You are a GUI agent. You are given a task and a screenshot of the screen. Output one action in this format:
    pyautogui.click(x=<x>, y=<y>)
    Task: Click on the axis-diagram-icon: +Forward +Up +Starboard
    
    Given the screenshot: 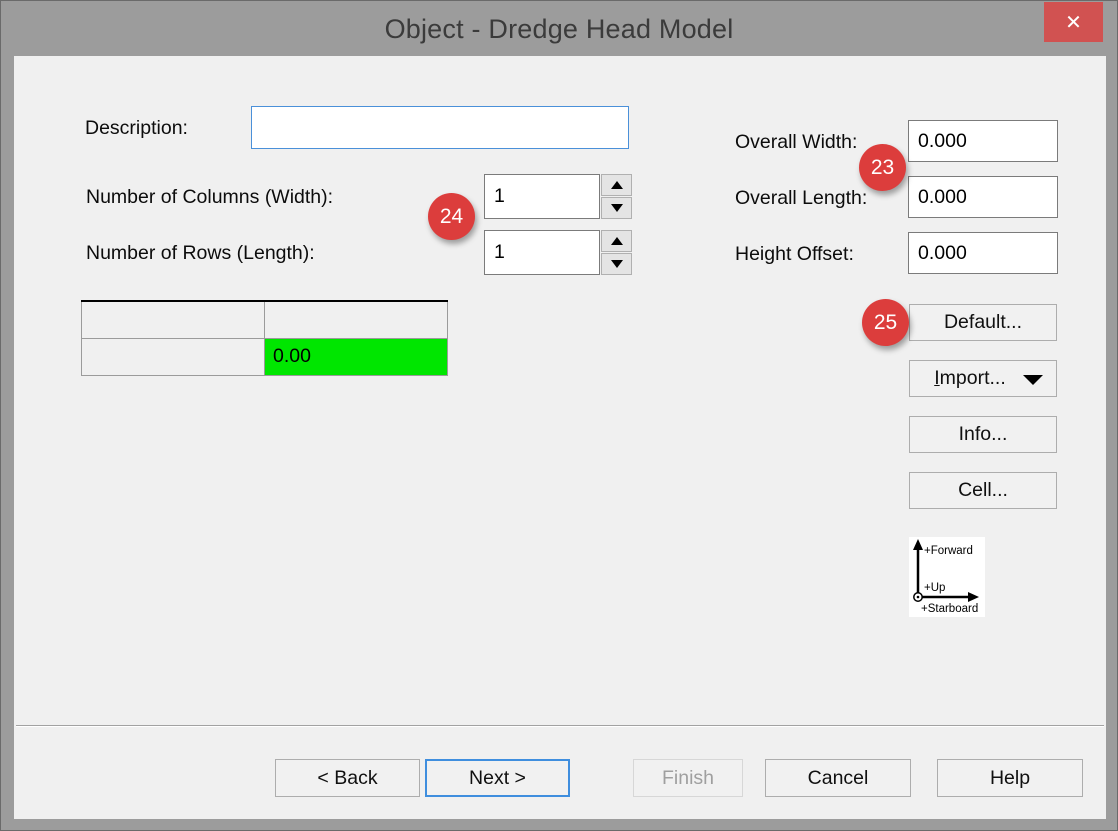 What is the action you would take?
    pyautogui.click(x=946, y=577)
    